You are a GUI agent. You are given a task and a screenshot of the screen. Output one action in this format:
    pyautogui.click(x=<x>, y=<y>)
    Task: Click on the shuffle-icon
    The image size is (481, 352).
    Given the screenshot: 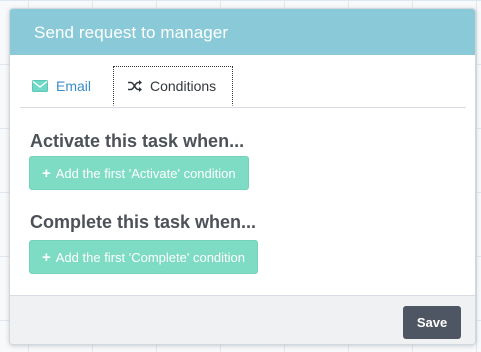 What is the action you would take?
    pyautogui.click(x=135, y=86)
    